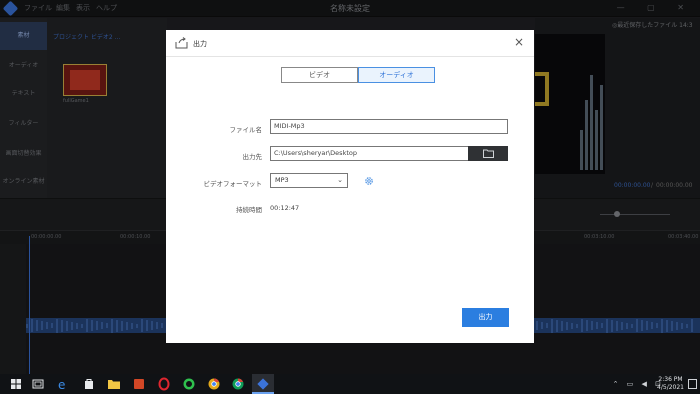  I want to click on destination-input: C:\Users\sheryar\Desktop, so click(369, 153).